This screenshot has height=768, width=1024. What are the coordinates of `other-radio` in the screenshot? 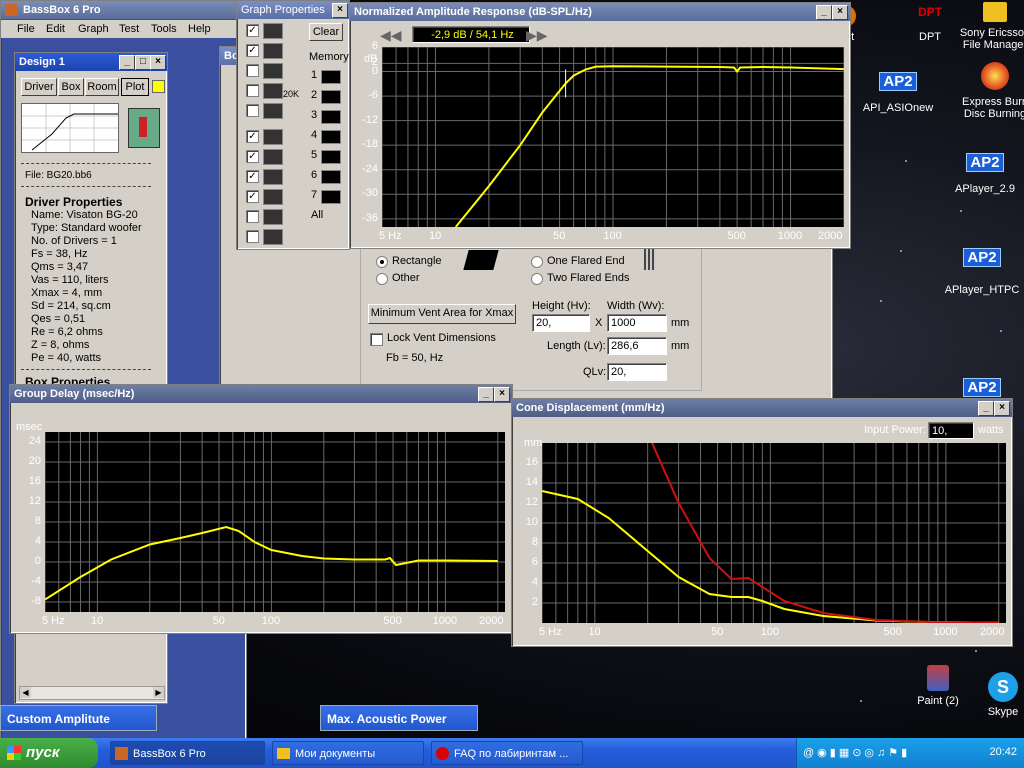 It's located at (382, 279).